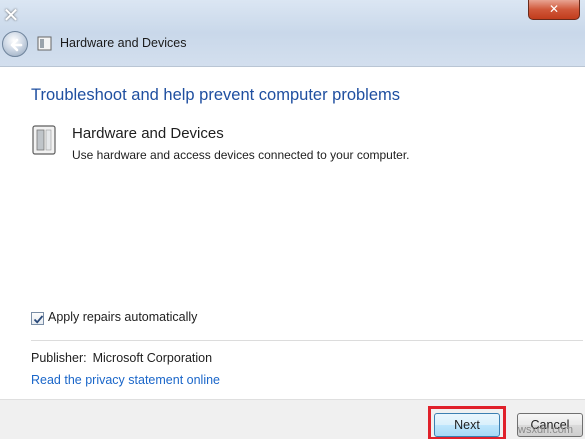  I want to click on hardware-devices-icon, so click(44, 140).